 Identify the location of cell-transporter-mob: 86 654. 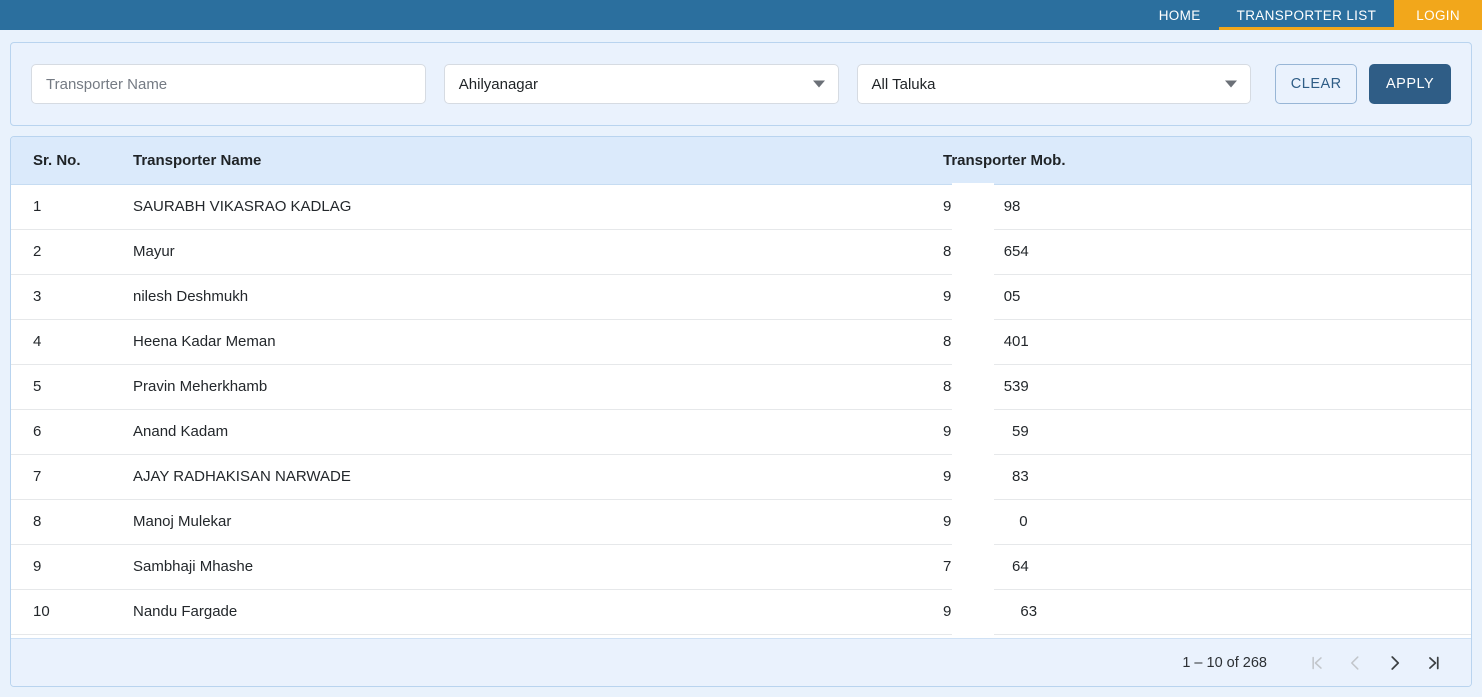
(1196, 252).